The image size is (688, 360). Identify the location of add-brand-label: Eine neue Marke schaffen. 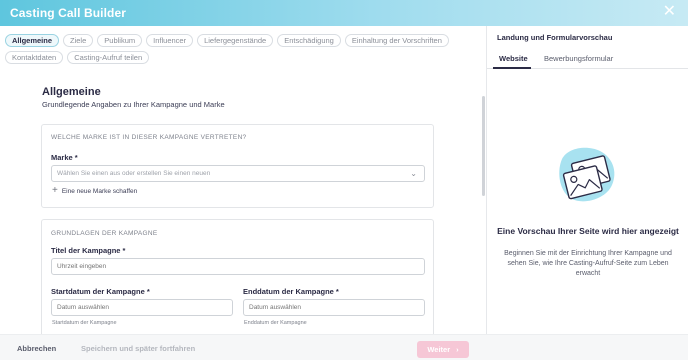
(99, 191).